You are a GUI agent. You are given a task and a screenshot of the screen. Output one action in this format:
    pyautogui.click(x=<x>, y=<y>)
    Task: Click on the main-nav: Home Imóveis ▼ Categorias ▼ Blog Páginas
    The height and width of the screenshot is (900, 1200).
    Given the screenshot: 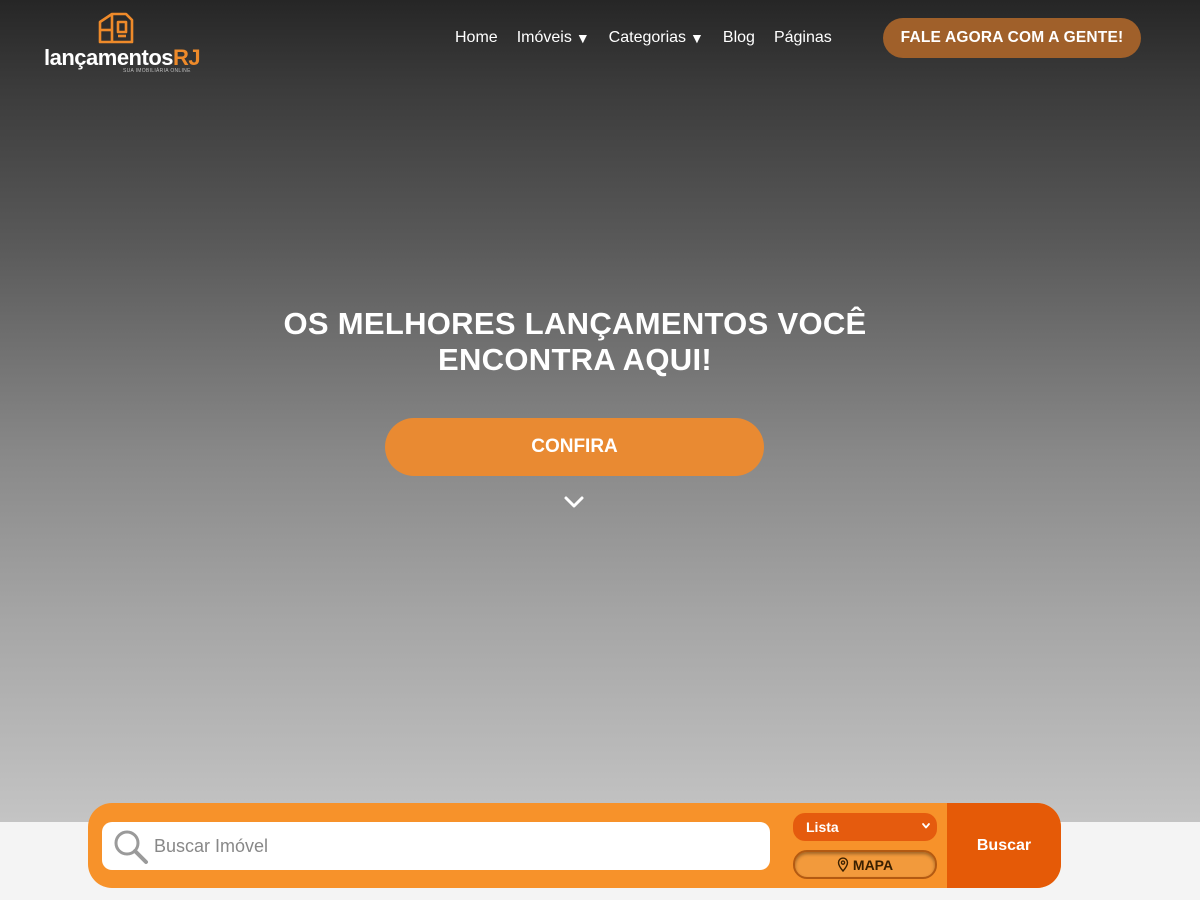 What is the action you would take?
    pyautogui.click(x=653, y=38)
    